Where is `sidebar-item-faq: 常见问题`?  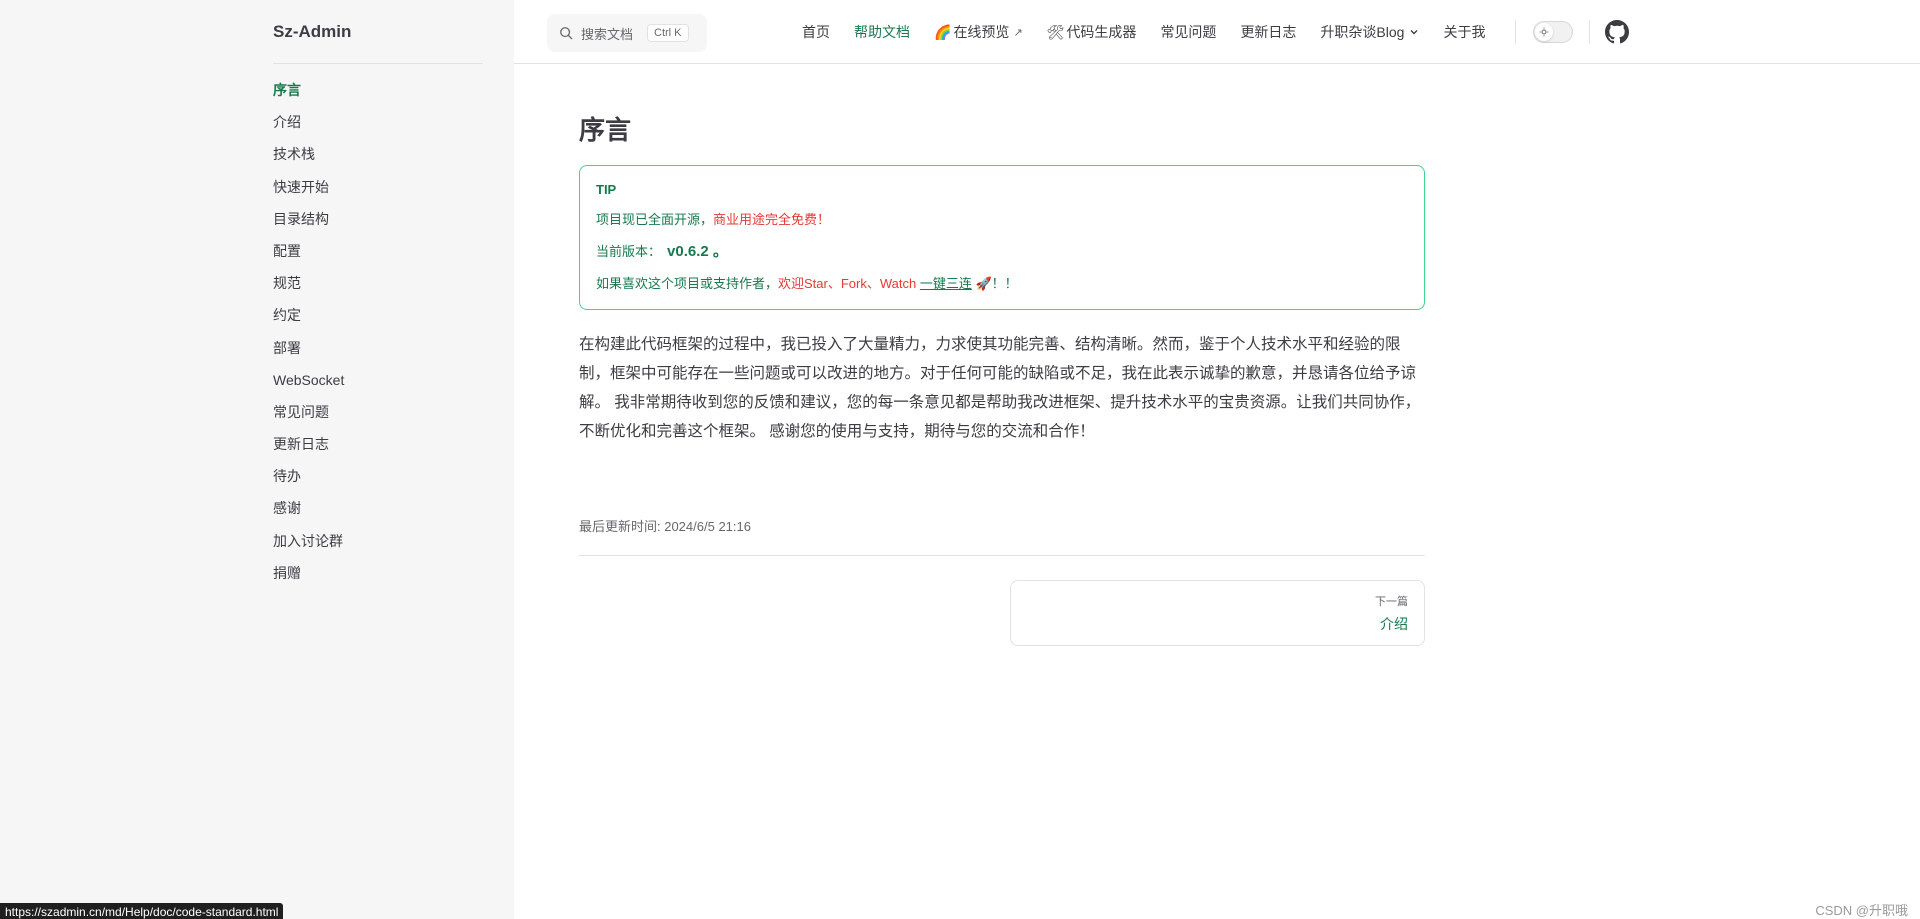 sidebar-item-faq: 常见问题 is located at coordinates (378, 416).